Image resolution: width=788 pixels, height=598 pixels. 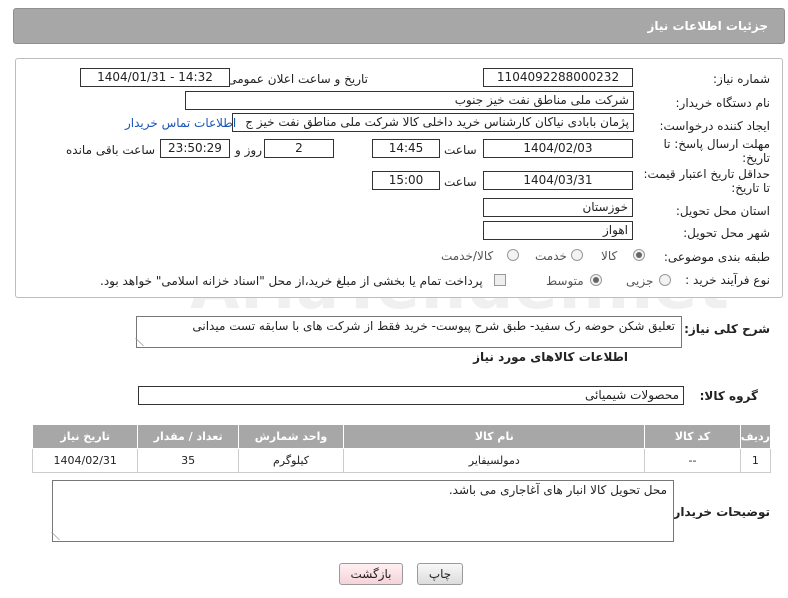 I want to click on buyer-notes-label: توضیحات خریدار:, so click(x=719, y=512).